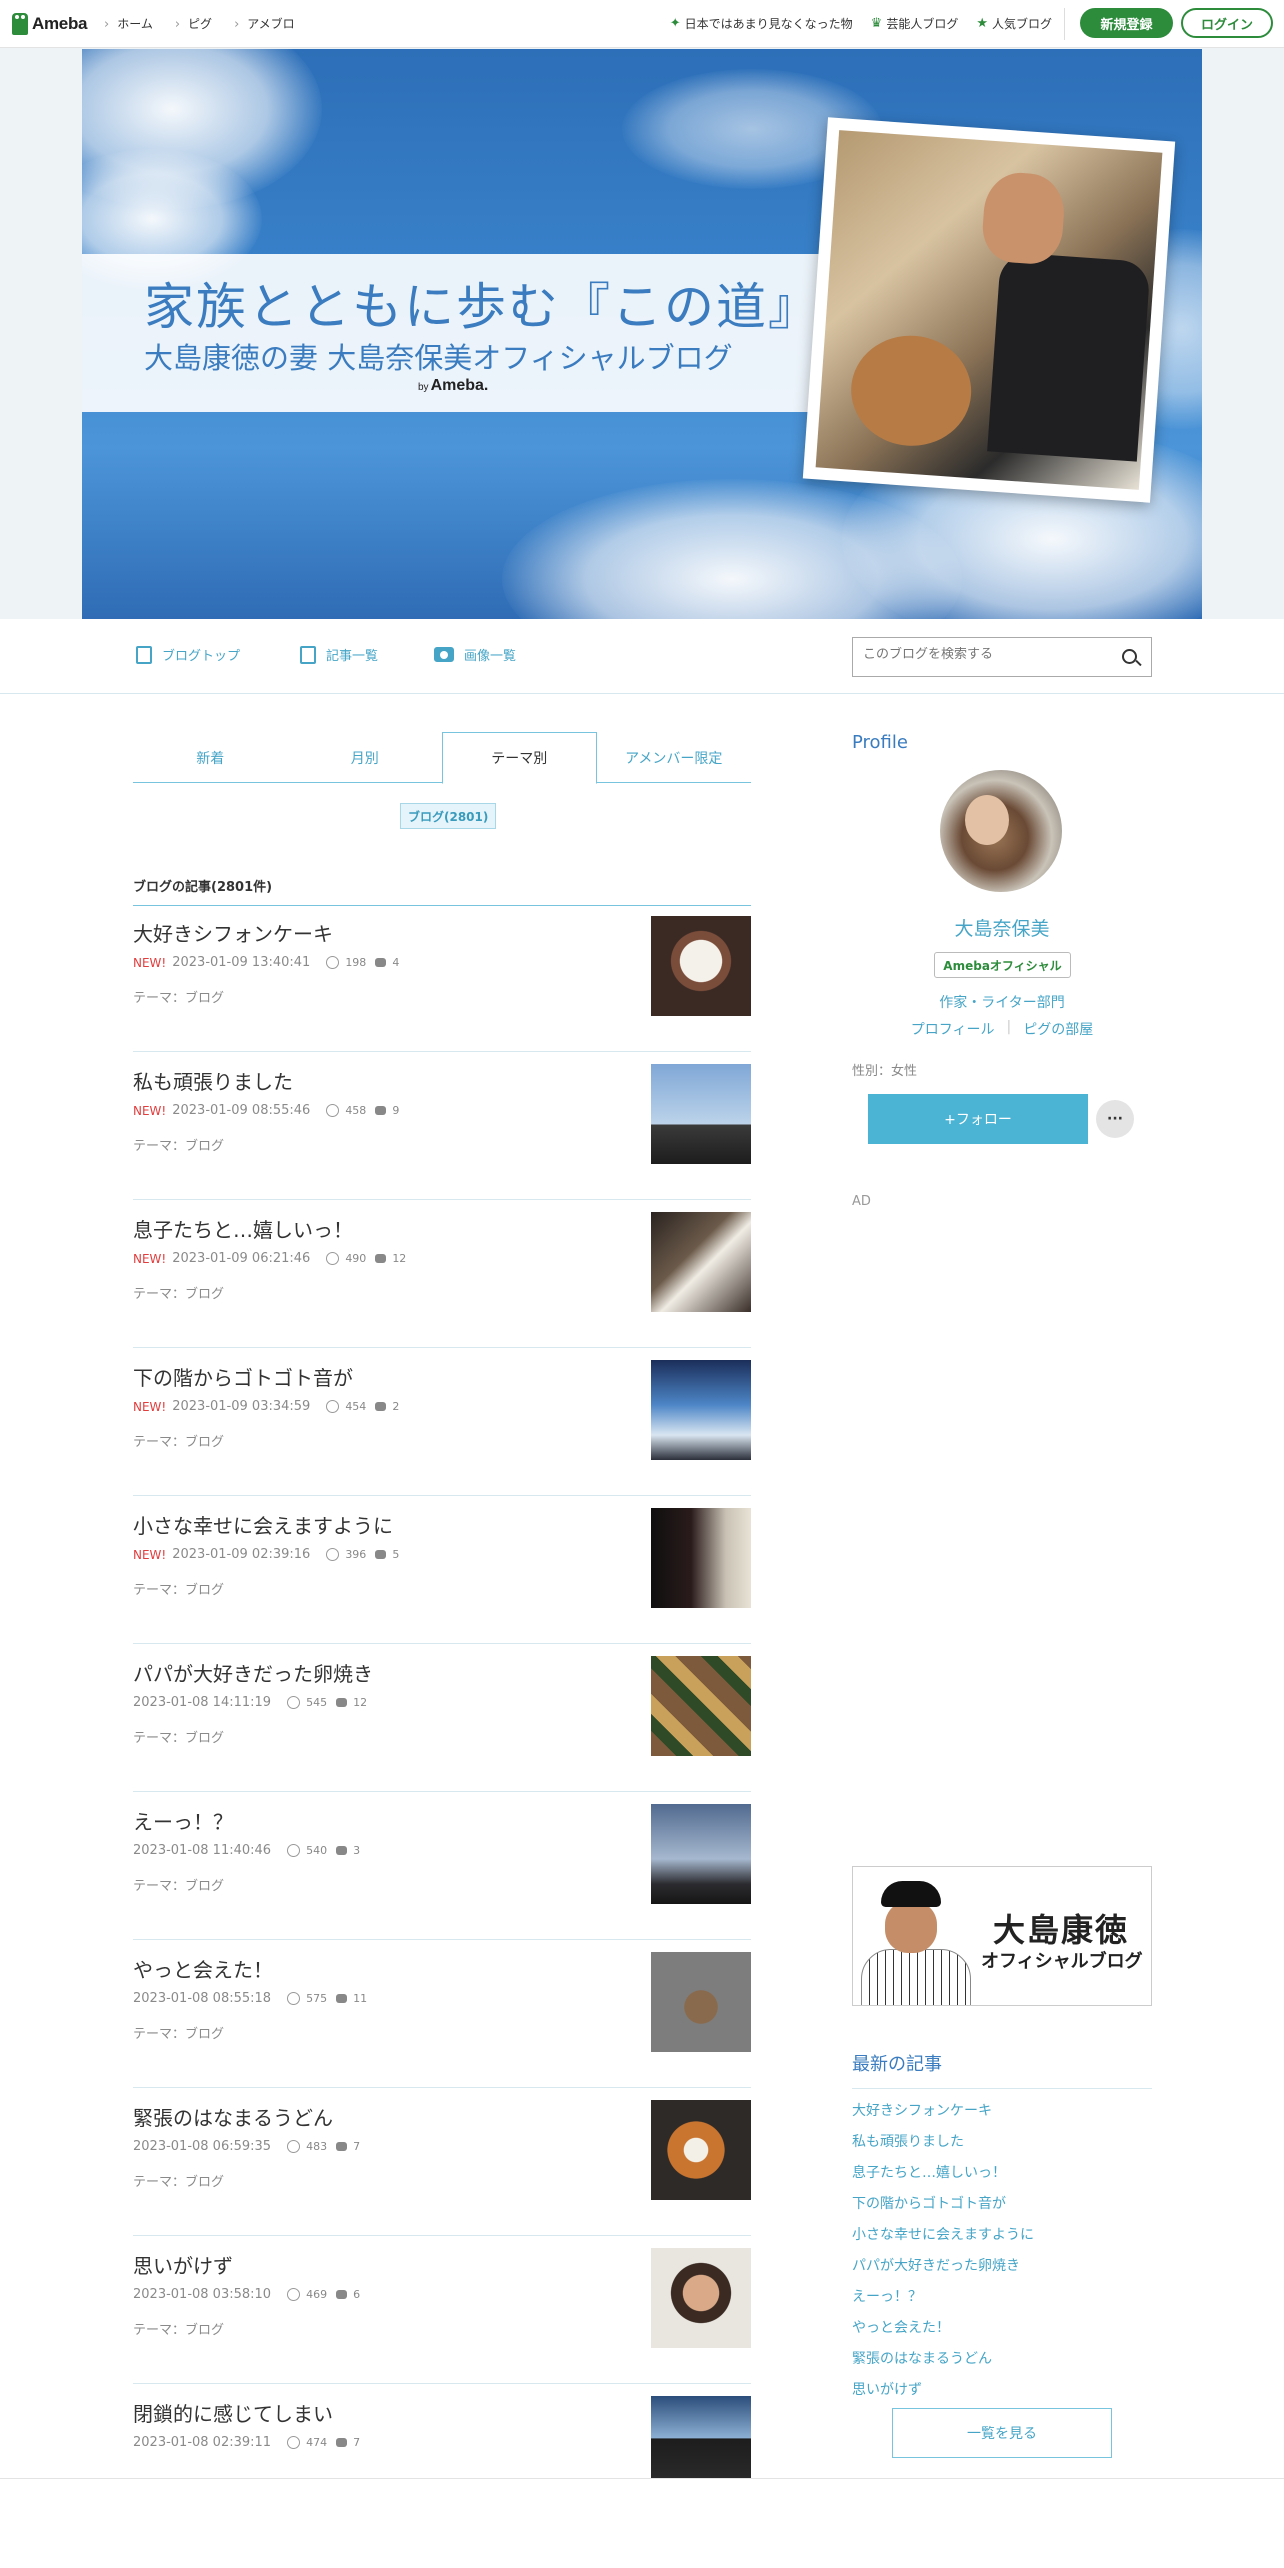  I want to click on comment-count: 7, so click(357, 2442).